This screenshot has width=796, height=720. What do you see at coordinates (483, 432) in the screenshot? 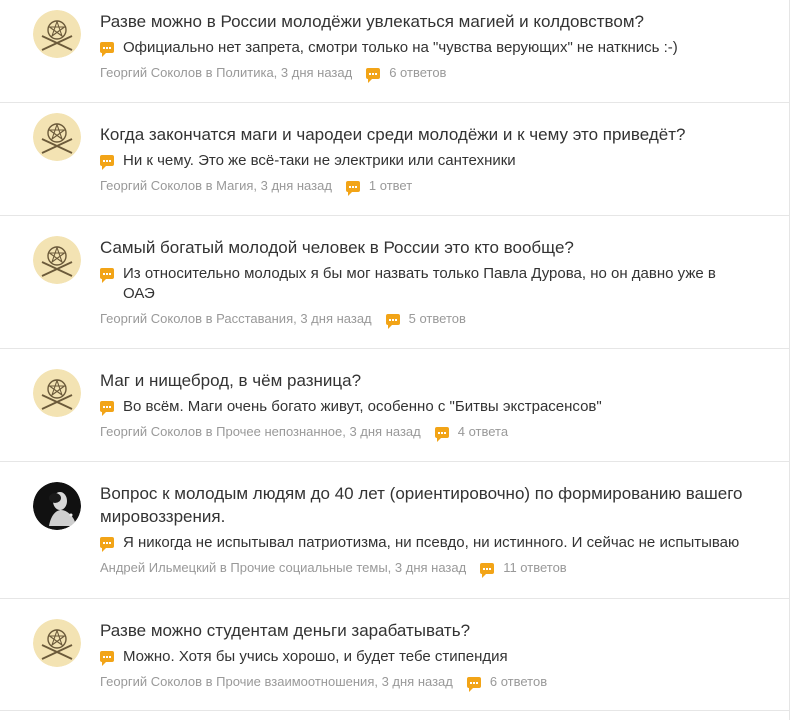
I see `replies-count: 4 ответа` at bounding box center [483, 432].